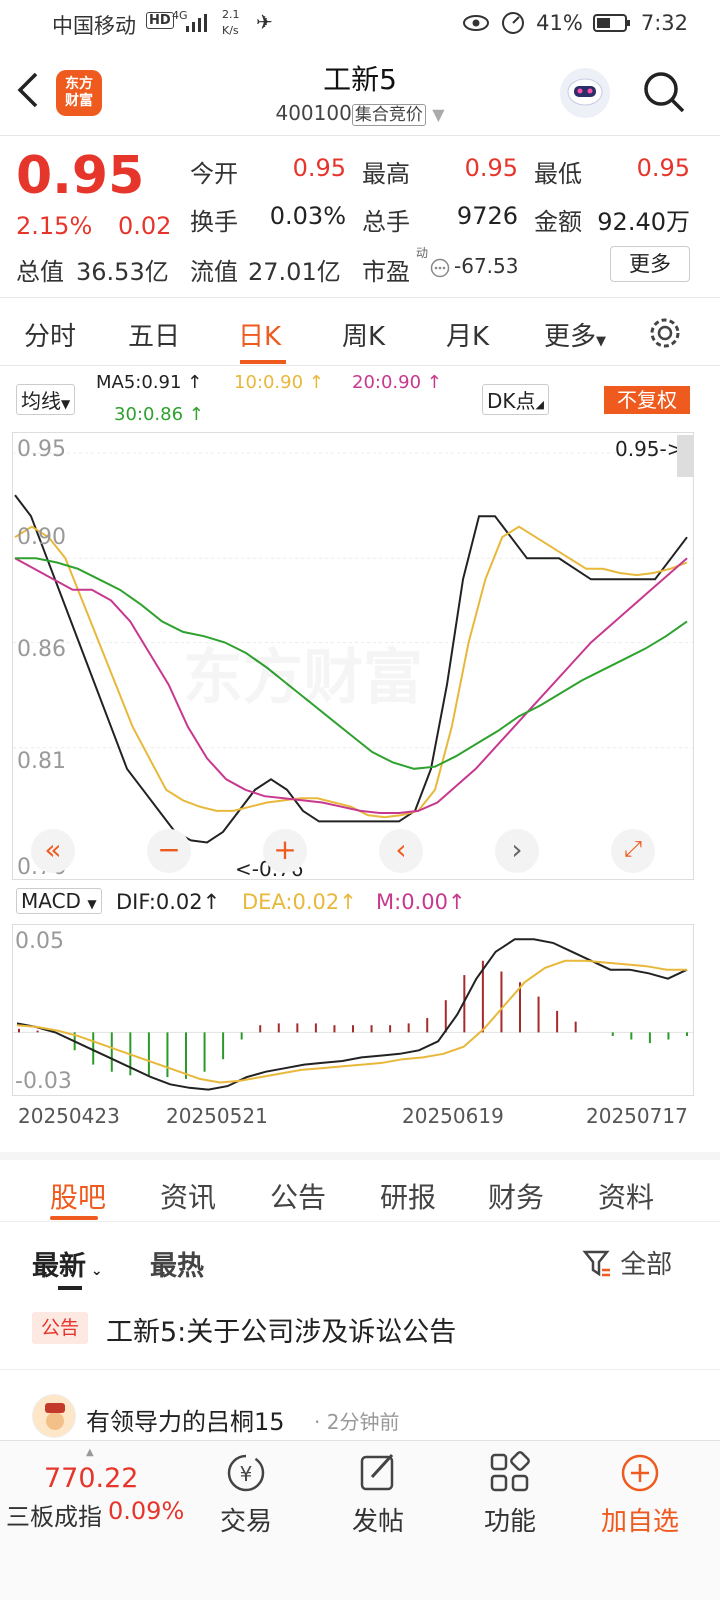  Describe the element at coordinates (94, 1271) in the screenshot. I see `chevron-down-icon: ⌄` at that location.